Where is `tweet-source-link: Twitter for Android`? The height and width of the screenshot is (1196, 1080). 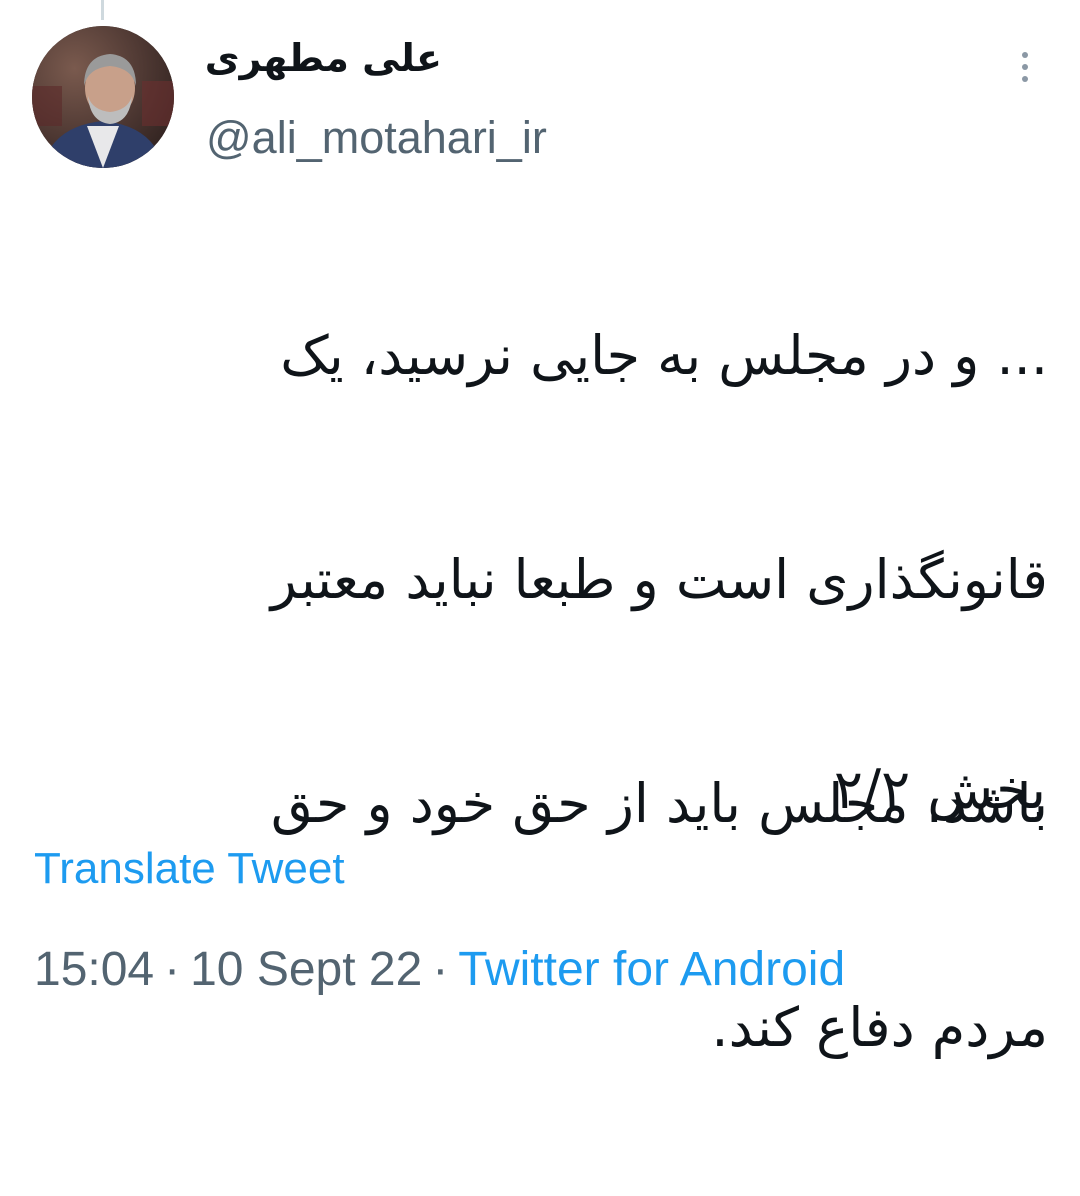
tweet-source-link: Twitter for Android is located at coordinates (651, 969).